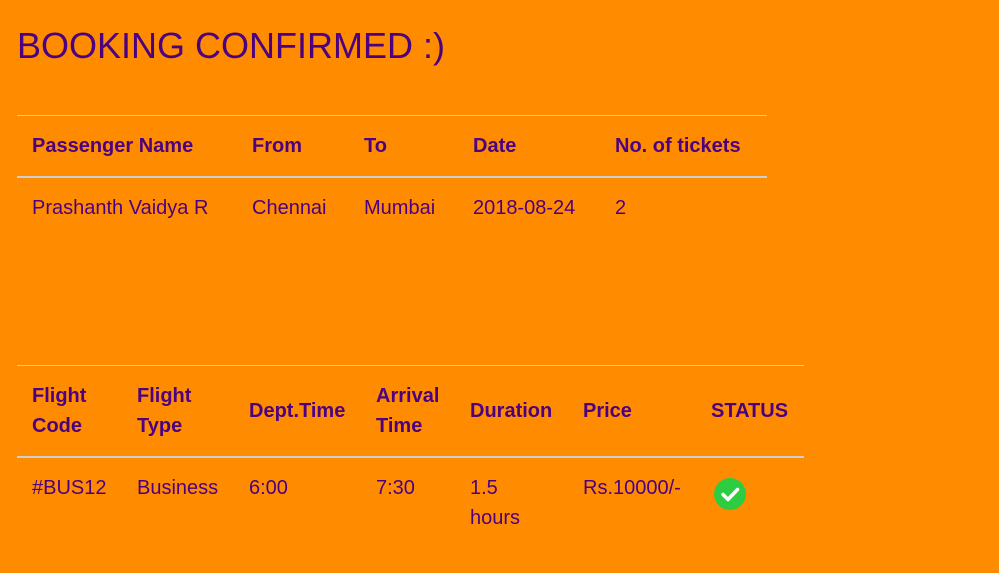 The width and height of the screenshot is (999, 573). I want to click on header-status: STATUS, so click(750, 411).